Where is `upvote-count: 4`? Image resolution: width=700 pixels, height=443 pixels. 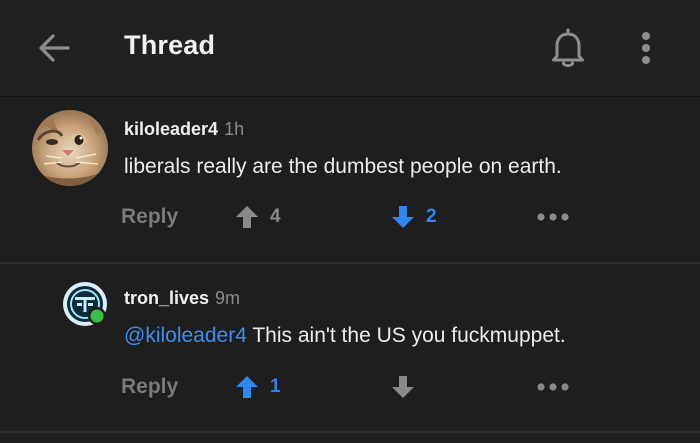
upvote-count: 4 is located at coordinates (275, 216).